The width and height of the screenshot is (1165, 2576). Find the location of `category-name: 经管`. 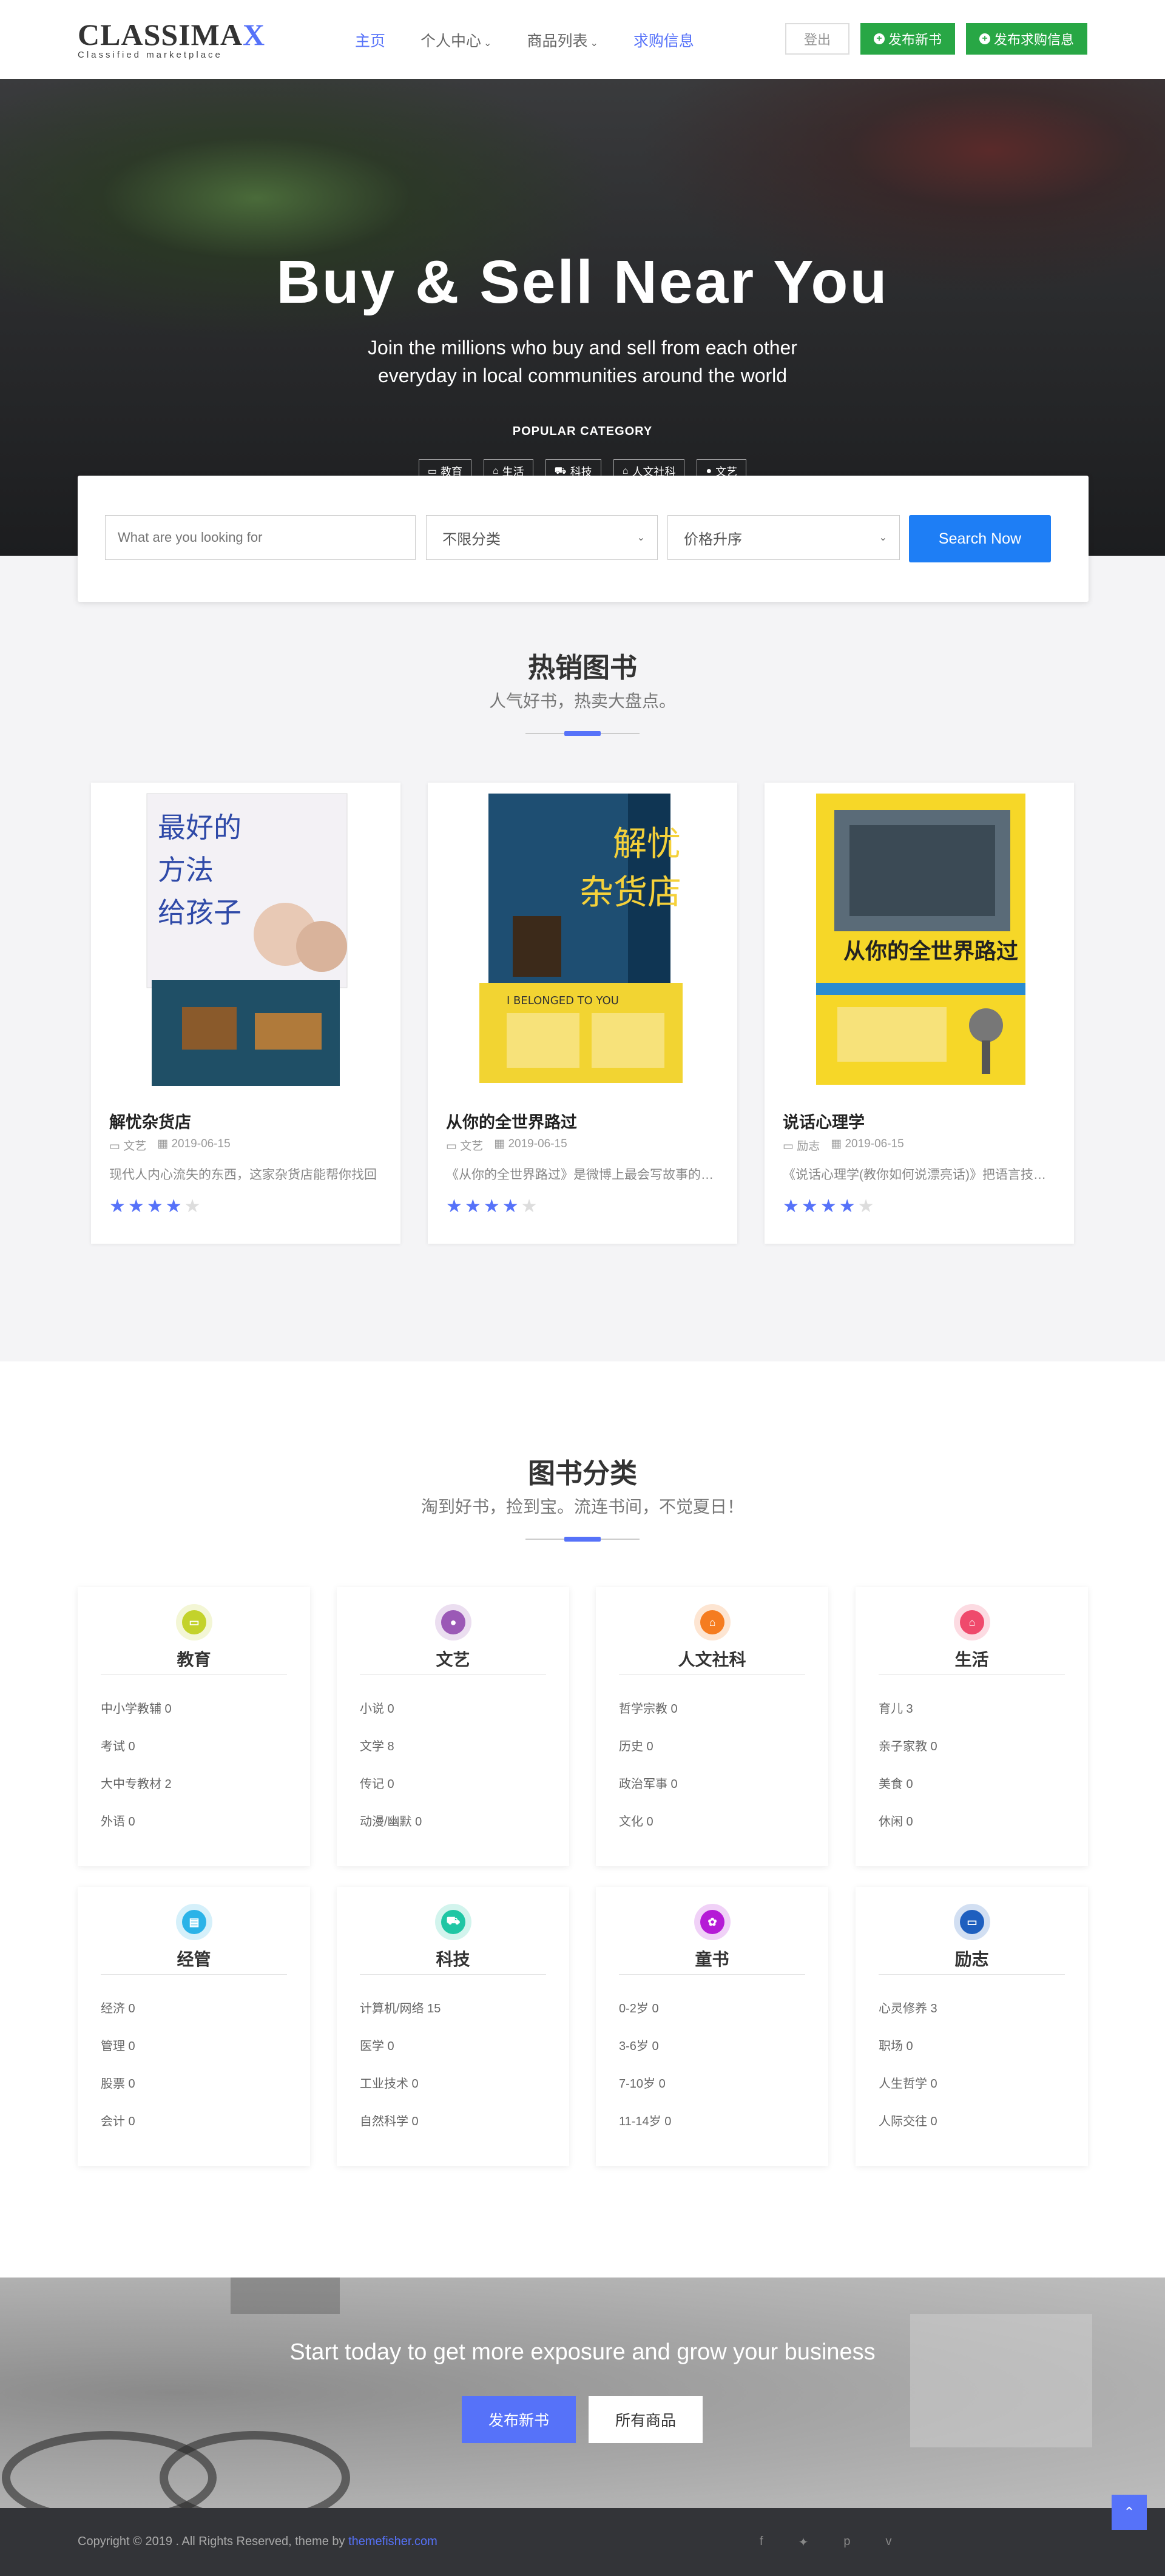

category-name: 经管 is located at coordinates (194, 1958).